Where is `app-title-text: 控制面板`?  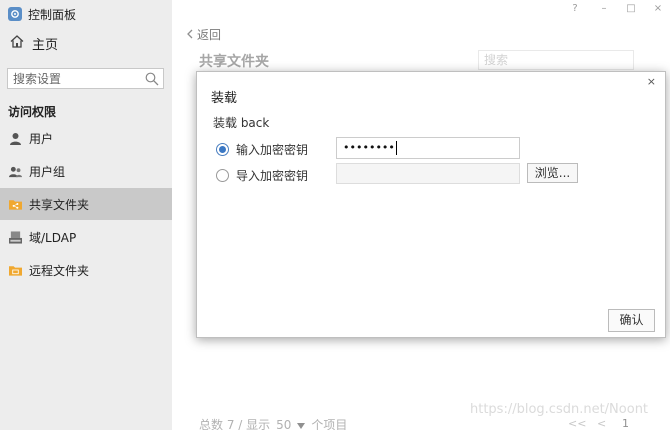 app-title-text: 控制面板 is located at coordinates (52, 14).